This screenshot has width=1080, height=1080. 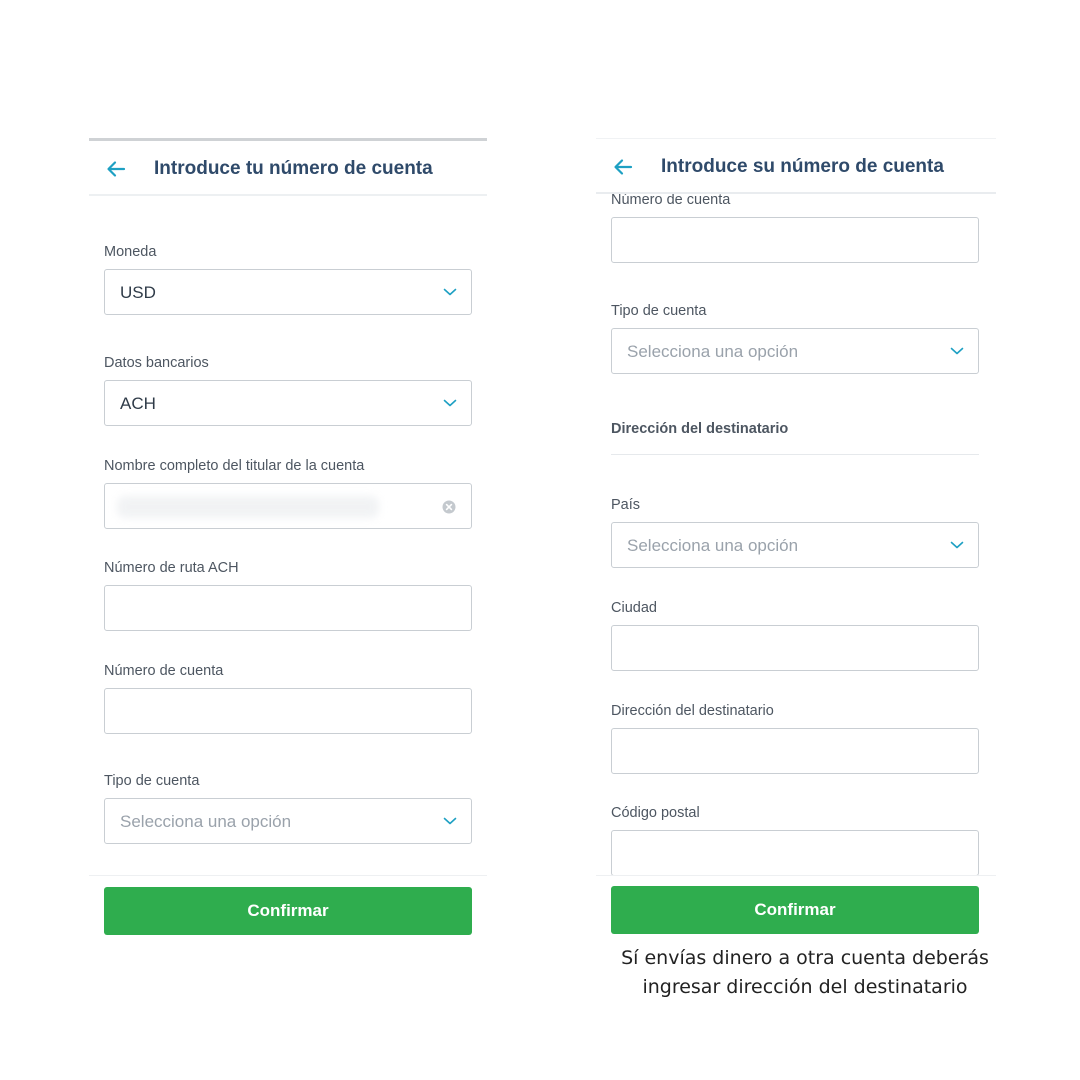 What do you see at coordinates (795, 454) in the screenshot?
I see `section-divider` at bounding box center [795, 454].